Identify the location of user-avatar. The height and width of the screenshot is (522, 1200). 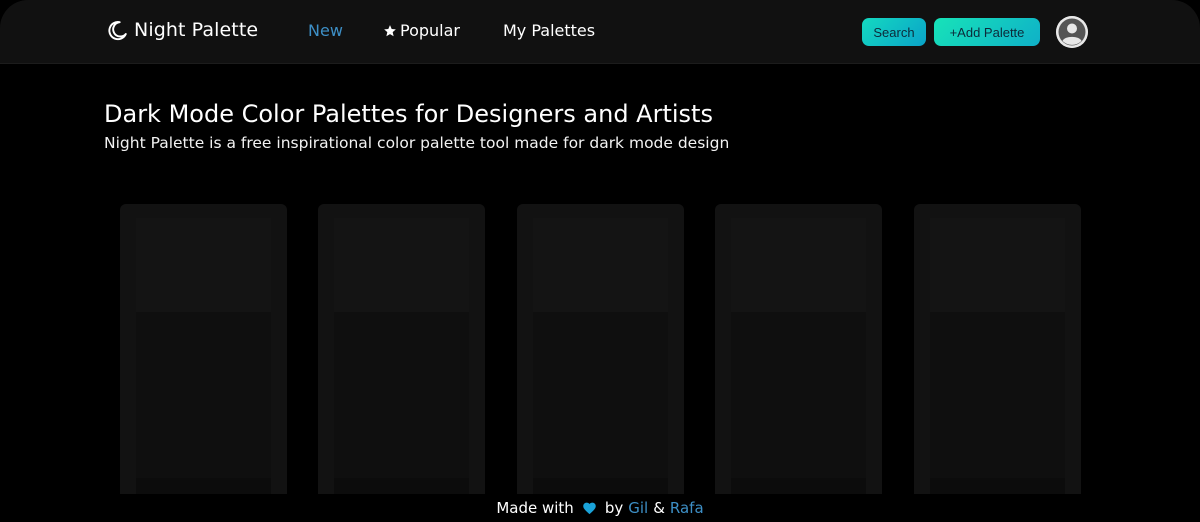
(1072, 32).